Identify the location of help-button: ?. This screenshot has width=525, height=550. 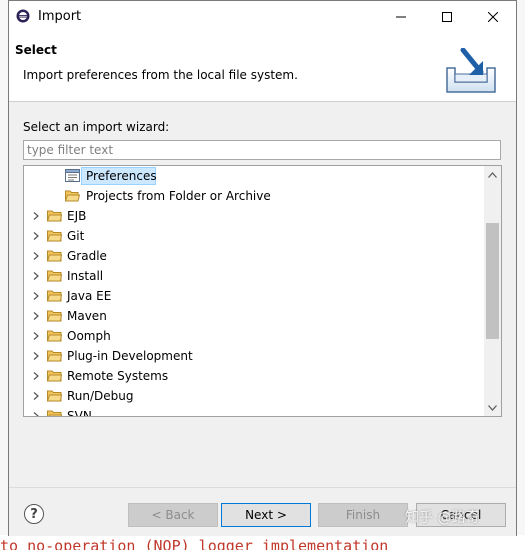
(34, 514).